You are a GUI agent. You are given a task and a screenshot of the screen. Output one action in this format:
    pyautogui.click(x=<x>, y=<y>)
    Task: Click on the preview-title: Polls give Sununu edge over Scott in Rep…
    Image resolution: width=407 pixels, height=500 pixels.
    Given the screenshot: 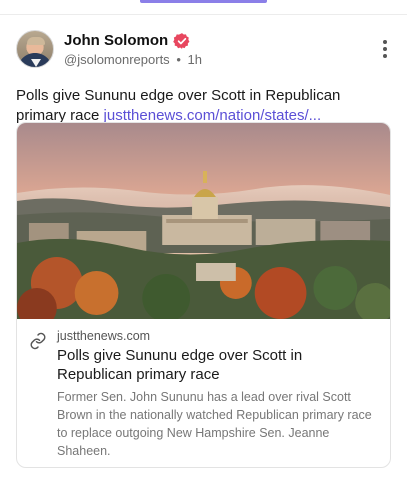 What is the action you would take?
    pyautogui.click(x=217, y=365)
    